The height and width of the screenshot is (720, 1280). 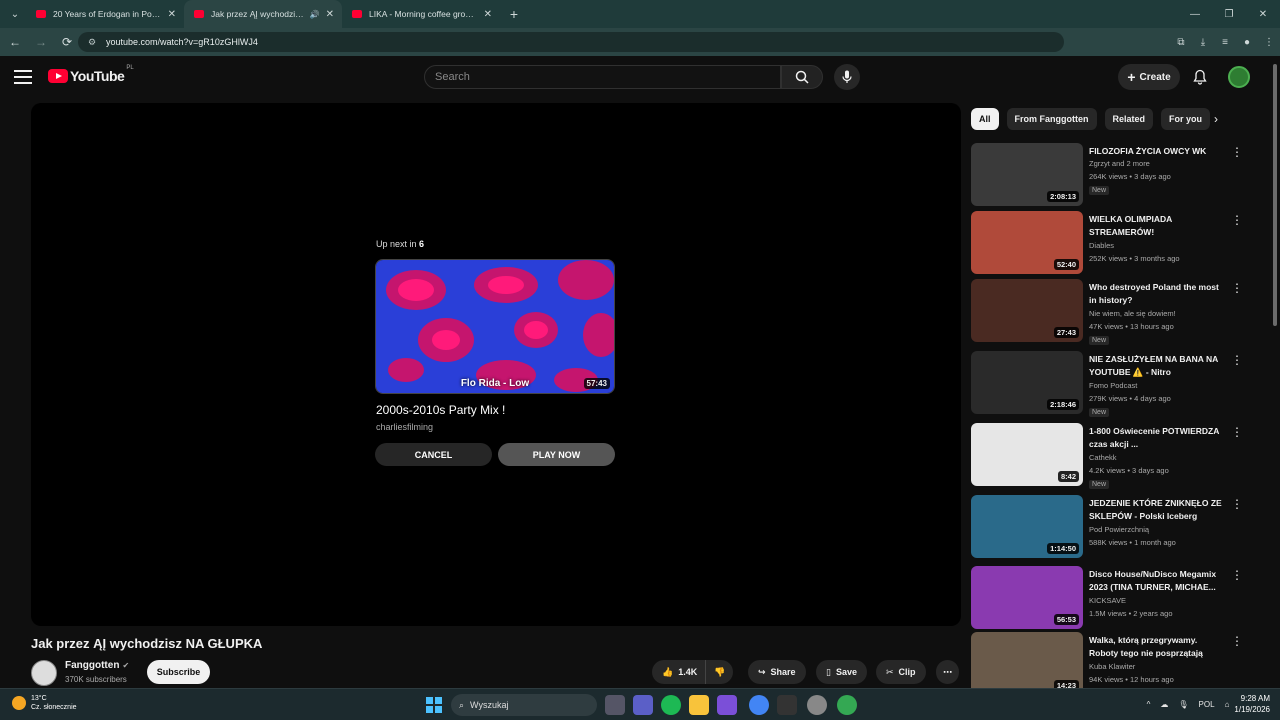 What do you see at coordinates (985, 119) in the screenshot?
I see `chip-all: All` at bounding box center [985, 119].